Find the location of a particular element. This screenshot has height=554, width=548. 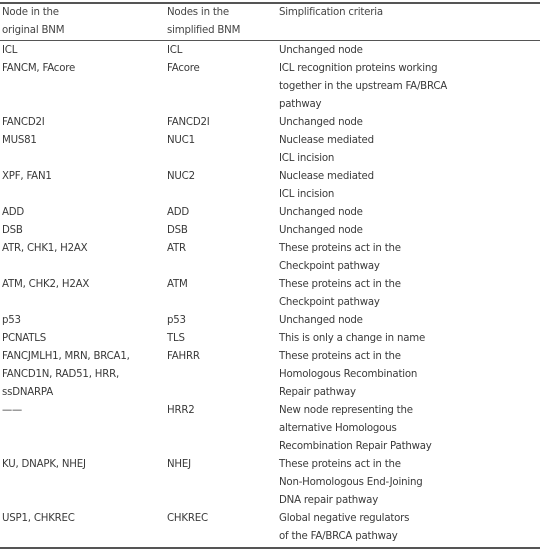

cell-text-line: MUS81 is located at coordinates (19, 140).